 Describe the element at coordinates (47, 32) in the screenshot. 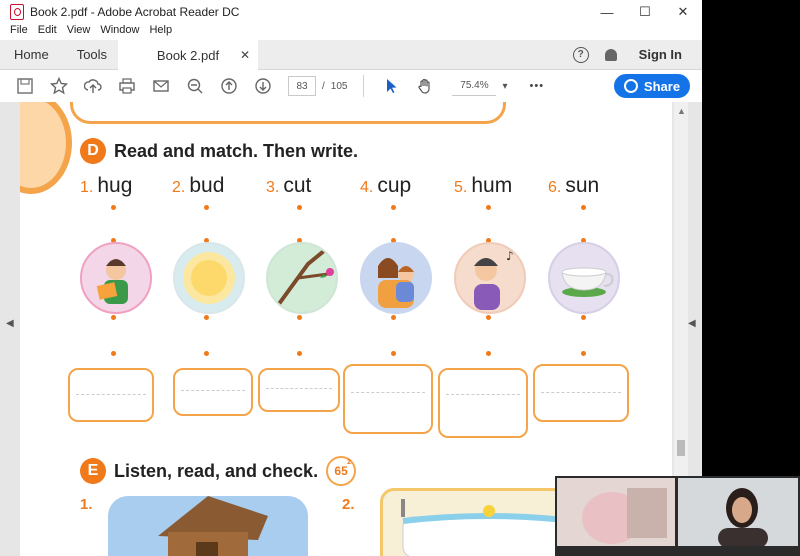

I see `menu-edit: Edit` at that location.